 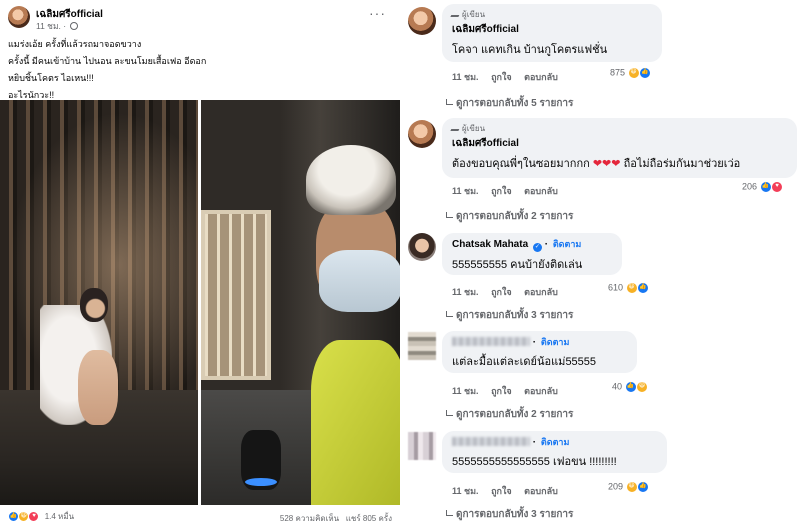 I want to click on reaction-count: 875, so click(x=618, y=72).